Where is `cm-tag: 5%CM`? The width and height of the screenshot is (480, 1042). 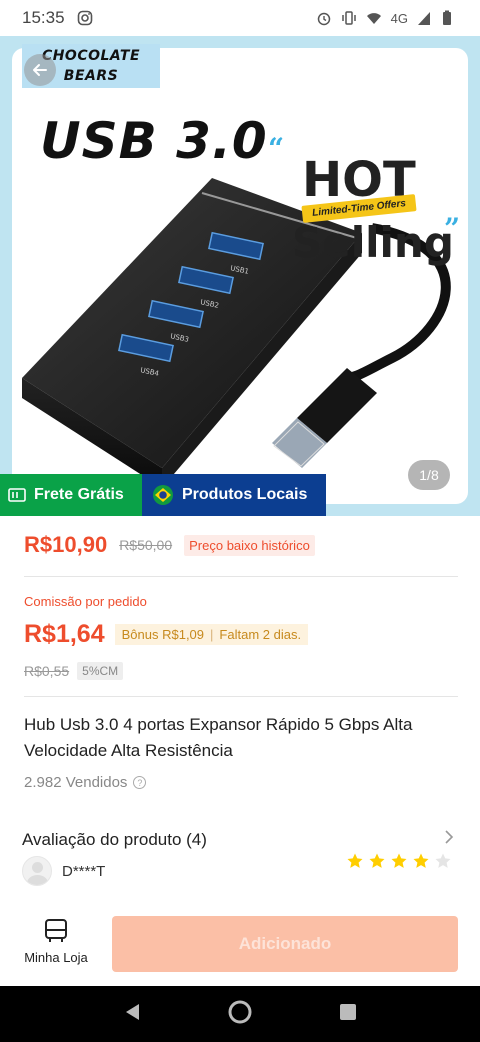
cm-tag: 5%CM is located at coordinates (100, 671).